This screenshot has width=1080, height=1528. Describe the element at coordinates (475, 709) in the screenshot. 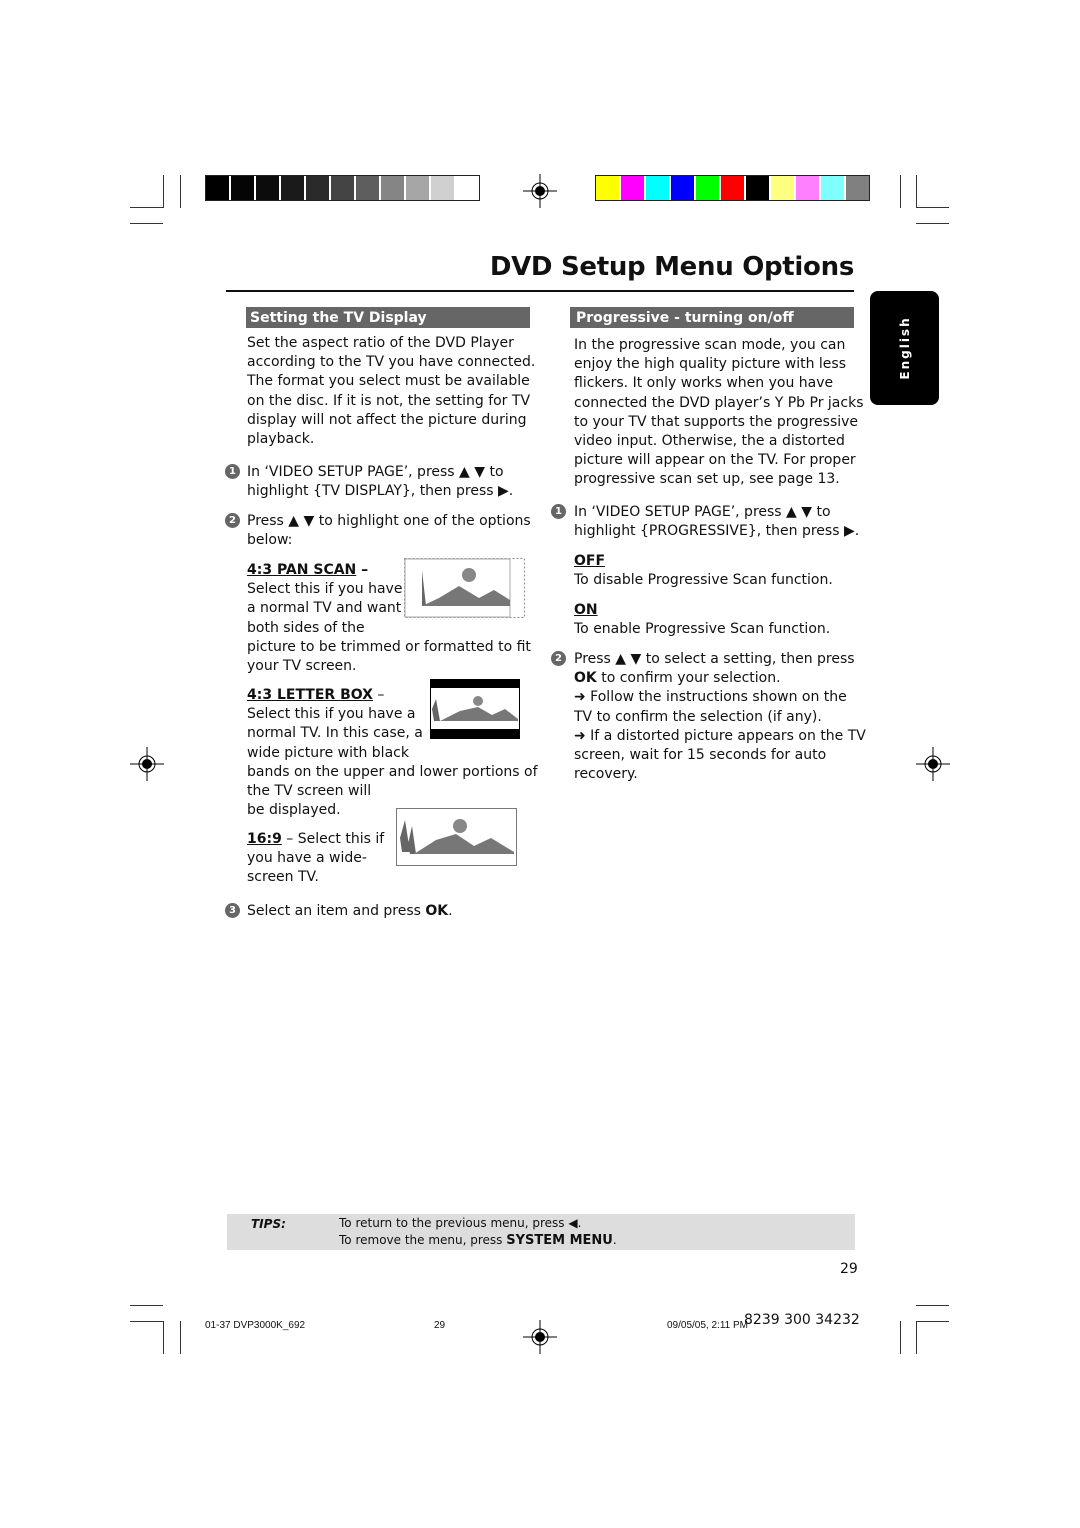

I see `letter-box-illustration` at that location.